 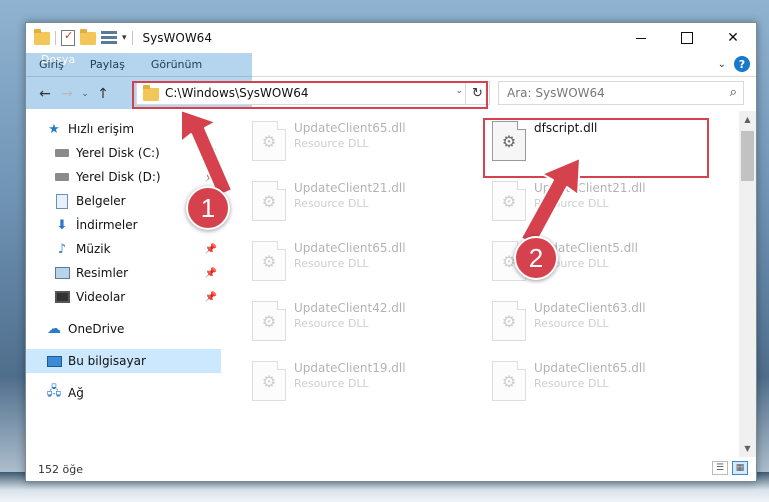 I want to click on status-bar: 152 öğe ☰ ▦, so click(x=391, y=469).